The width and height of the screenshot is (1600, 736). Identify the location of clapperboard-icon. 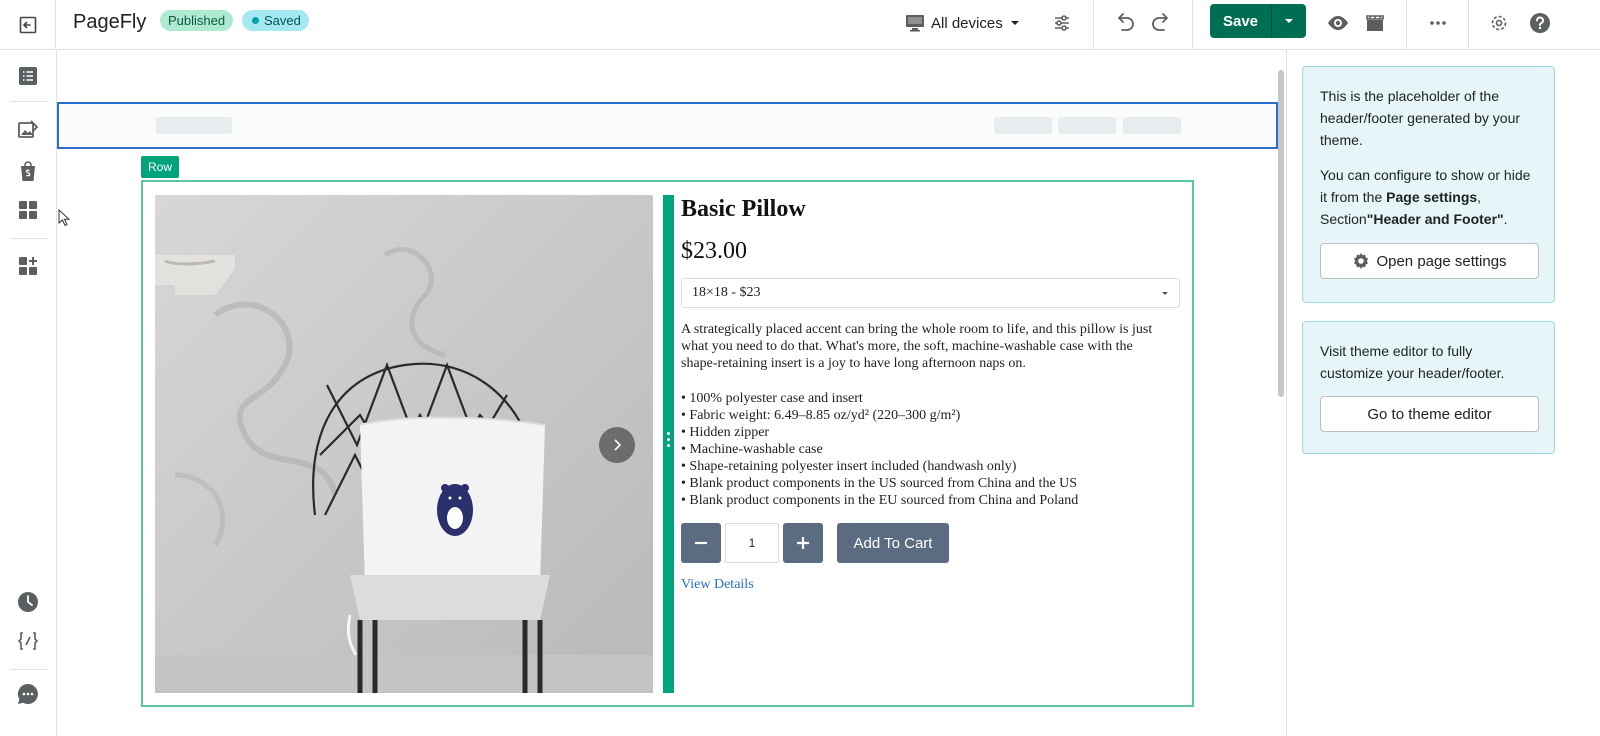
(1375, 23).